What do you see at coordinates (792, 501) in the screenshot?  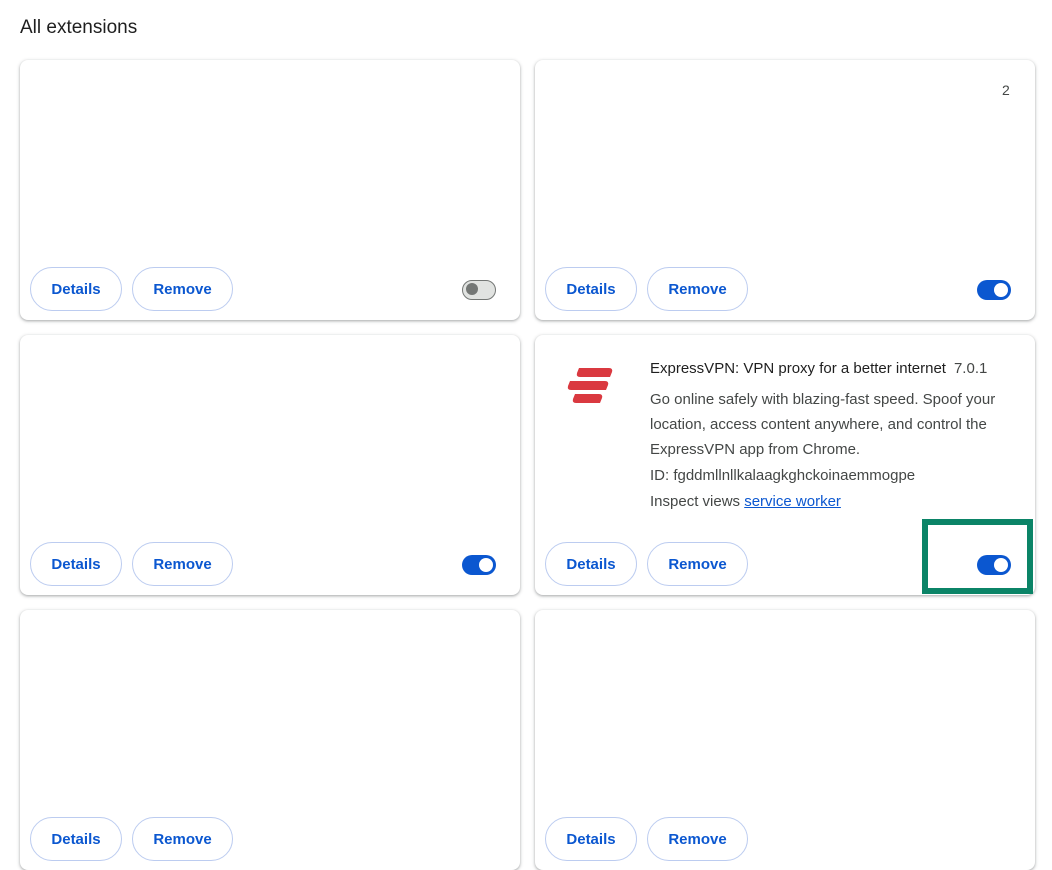 I see `service-worker-link: service worker` at bounding box center [792, 501].